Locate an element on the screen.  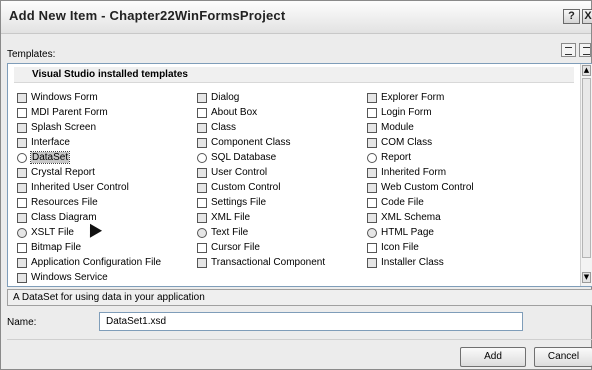
template-item-label: User Control is located at coordinates (239, 172).